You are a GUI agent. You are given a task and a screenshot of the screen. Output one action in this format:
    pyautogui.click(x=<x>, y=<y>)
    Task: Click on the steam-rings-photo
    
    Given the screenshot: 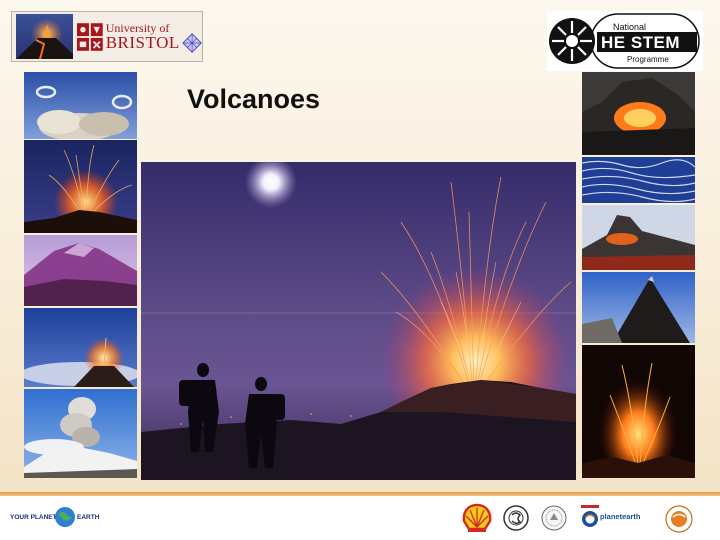 What is the action you would take?
    pyautogui.click(x=80, y=105)
    